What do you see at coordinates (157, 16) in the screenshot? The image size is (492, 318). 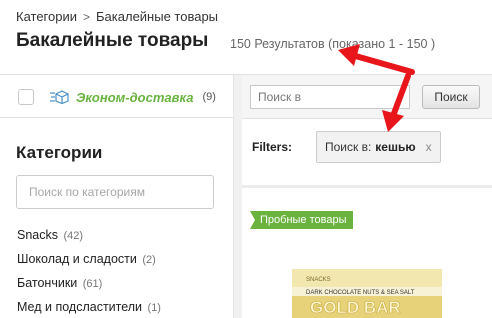 I see `breadcrumb-item-current: Бакалейные товары` at bounding box center [157, 16].